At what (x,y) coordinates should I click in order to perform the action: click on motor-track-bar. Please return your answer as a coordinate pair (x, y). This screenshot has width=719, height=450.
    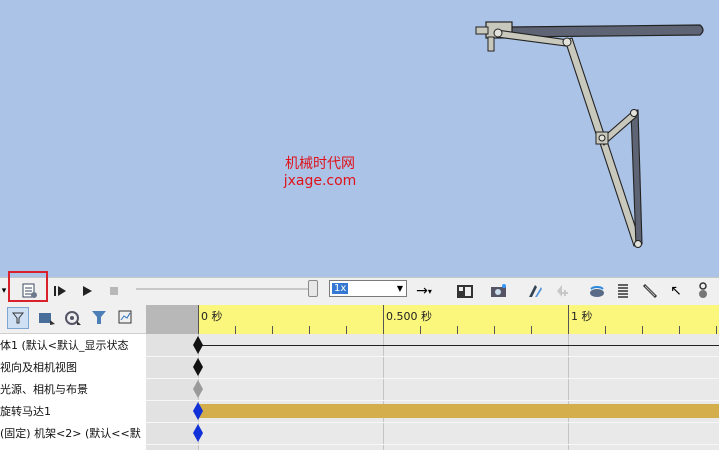
    Looking at the image, I should click on (458, 411).